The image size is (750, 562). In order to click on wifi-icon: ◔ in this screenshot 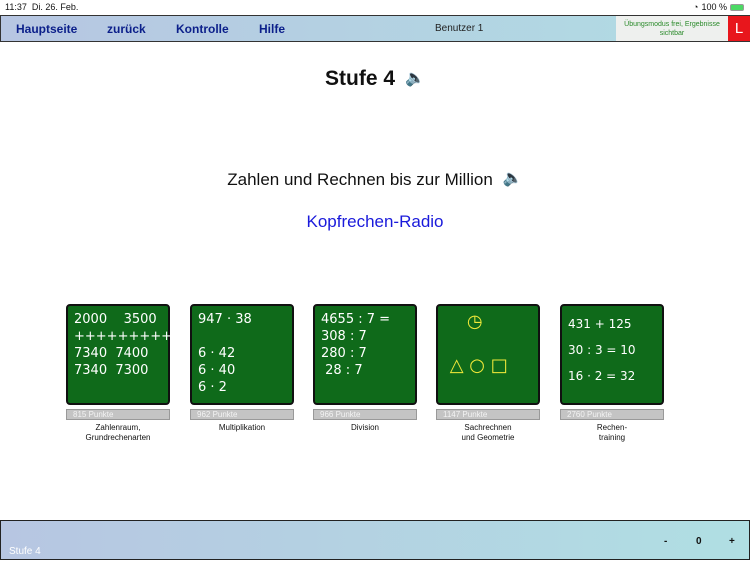, I will do `click(696, 7)`.